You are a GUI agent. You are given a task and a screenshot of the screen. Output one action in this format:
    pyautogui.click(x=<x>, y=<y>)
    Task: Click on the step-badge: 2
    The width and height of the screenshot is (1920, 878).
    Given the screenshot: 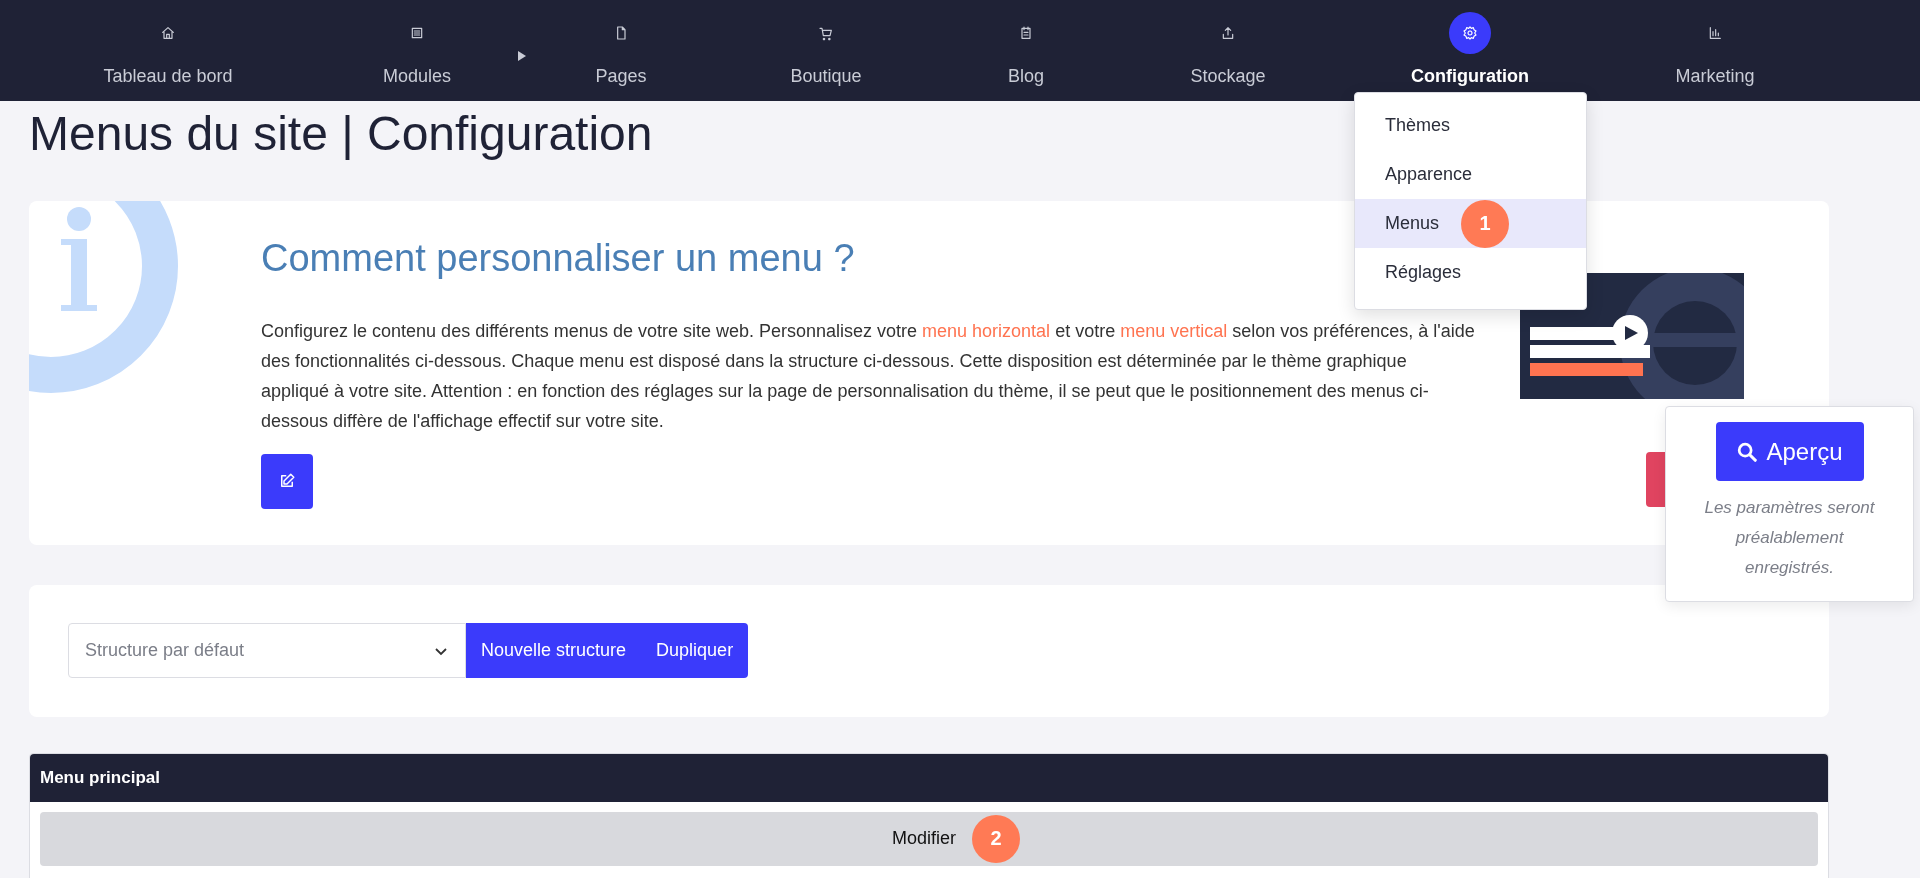 What is the action you would take?
    pyautogui.click(x=996, y=838)
    